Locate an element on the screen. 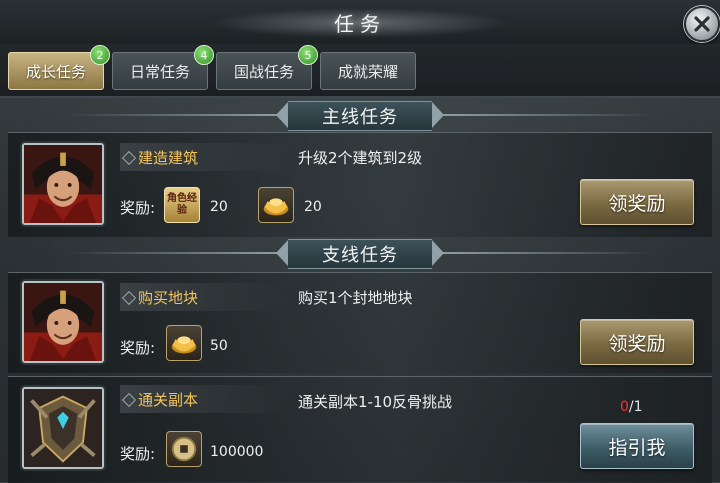  role-exp-icon: 角色经验 is located at coordinates (182, 205).